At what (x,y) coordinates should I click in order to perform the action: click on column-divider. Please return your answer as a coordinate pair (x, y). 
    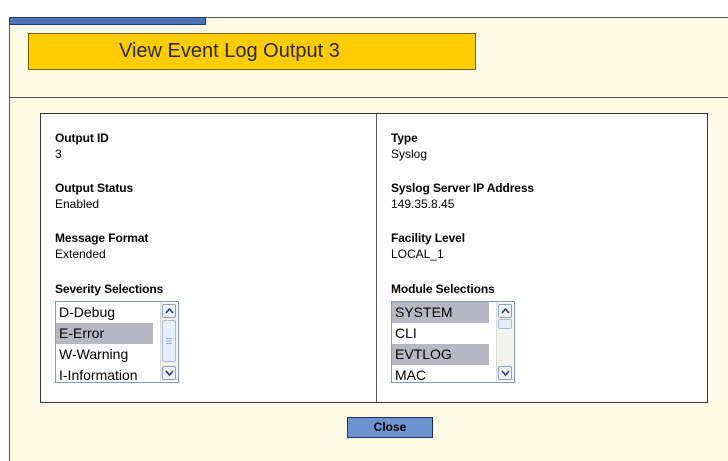
    Looking at the image, I should click on (376, 258).